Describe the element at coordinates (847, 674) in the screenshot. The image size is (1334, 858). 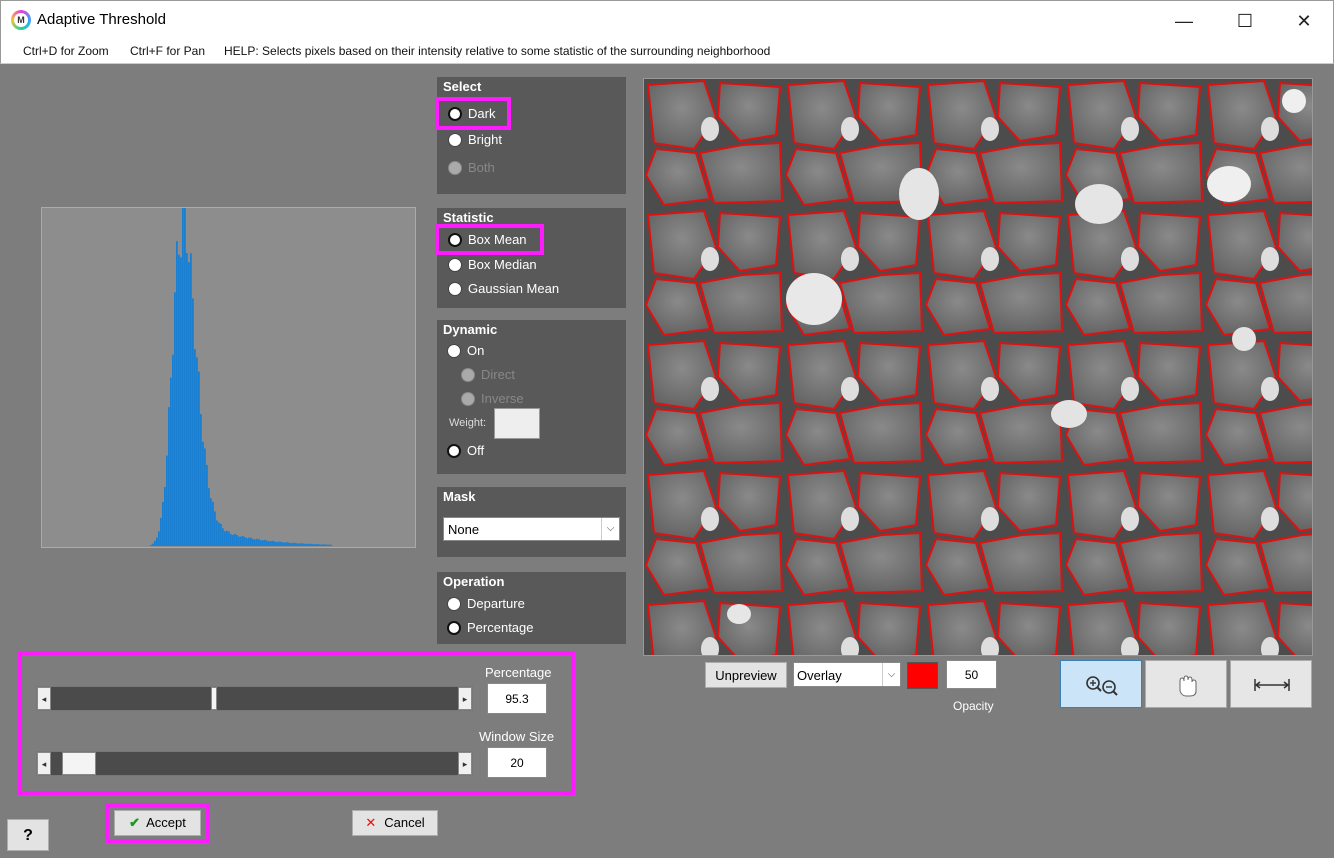
I see `overlay-mode-dropdown: Overlay ⌵` at that location.